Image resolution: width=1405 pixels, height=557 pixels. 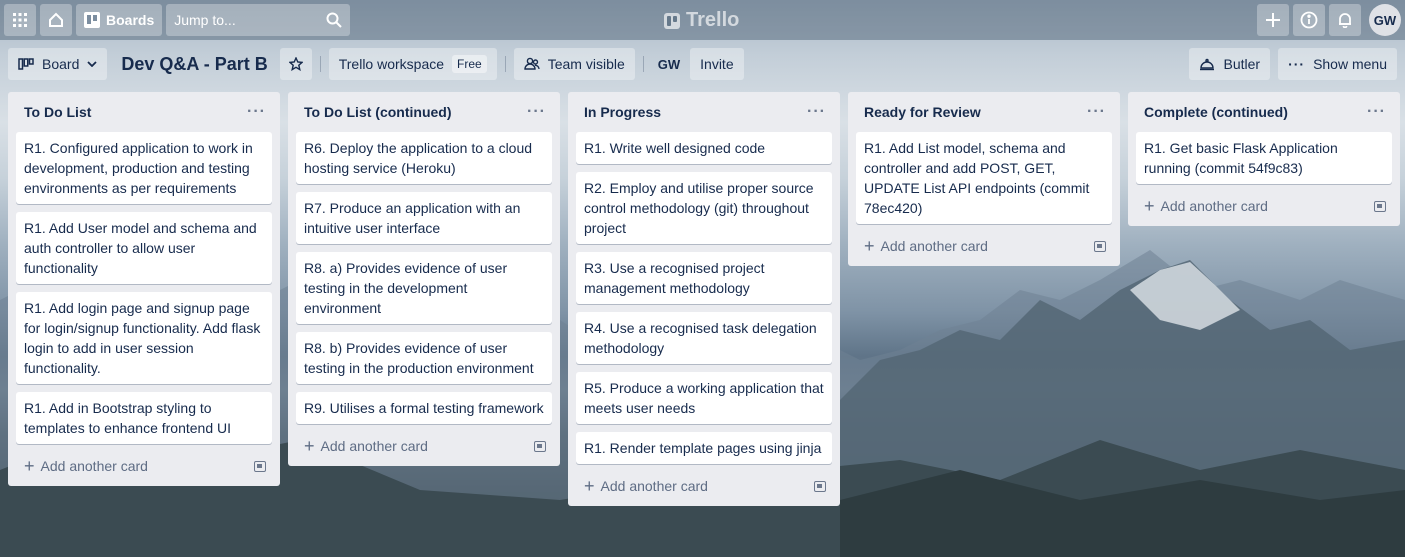 I want to click on info-button, so click(x=1309, y=20).